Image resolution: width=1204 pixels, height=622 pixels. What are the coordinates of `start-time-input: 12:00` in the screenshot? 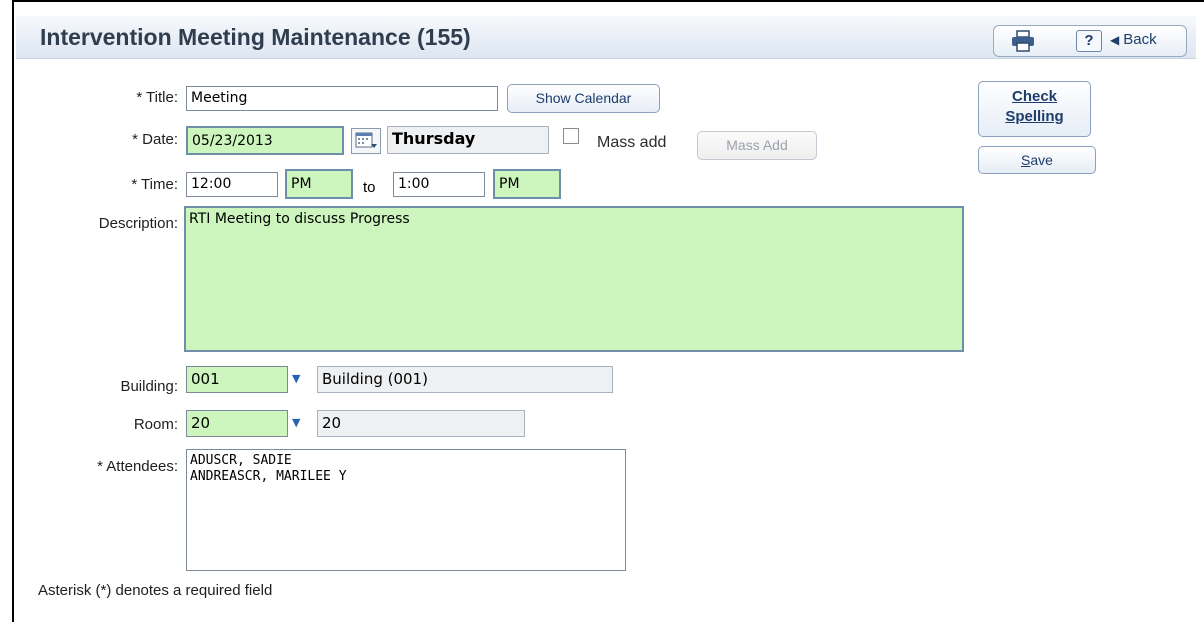 It's located at (232, 184).